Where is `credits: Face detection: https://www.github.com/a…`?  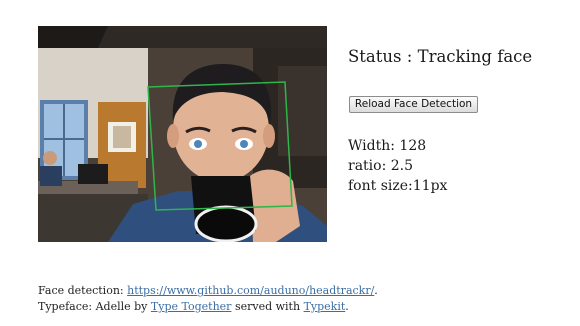 credits: Face detection: https://www.github.com/a… is located at coordinates (208, 299).